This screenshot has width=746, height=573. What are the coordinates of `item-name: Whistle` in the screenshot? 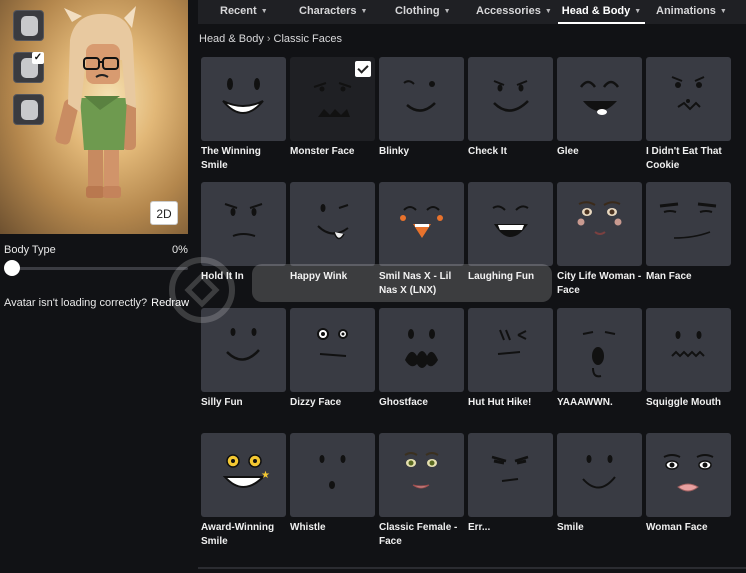 It's located at (332, 528).